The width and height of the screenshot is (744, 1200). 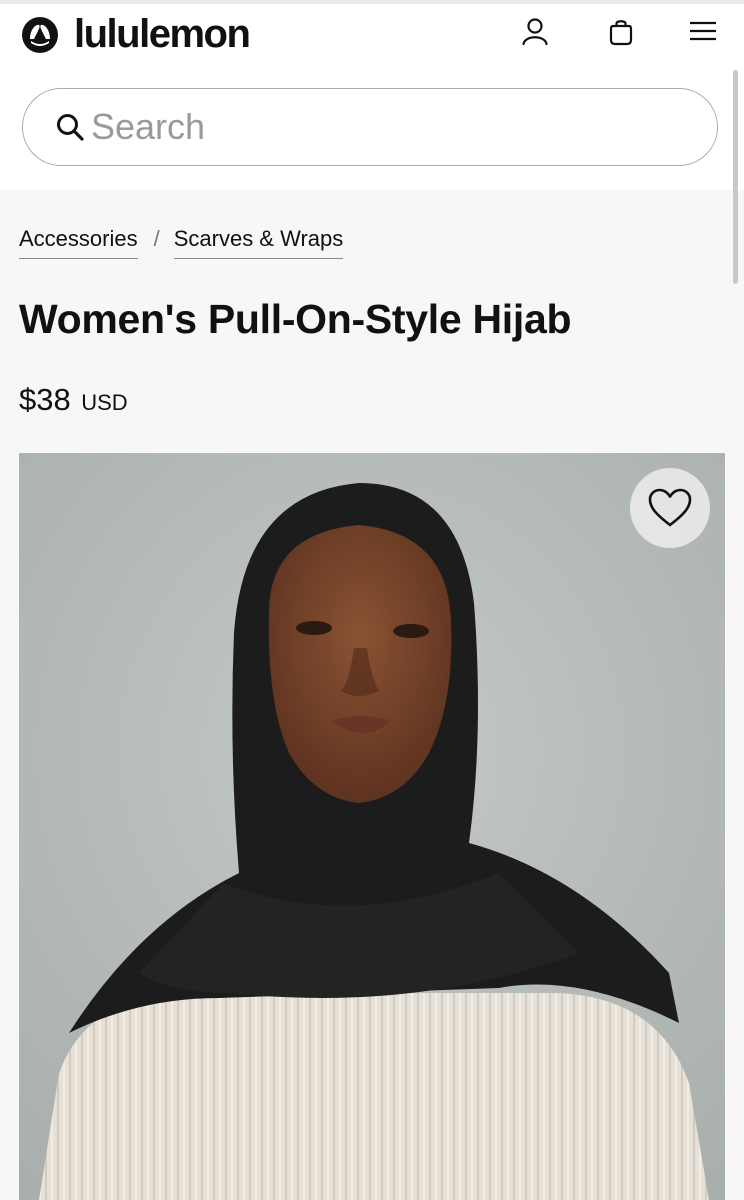 I want to click on account-icon, so click(x=535, y=32).